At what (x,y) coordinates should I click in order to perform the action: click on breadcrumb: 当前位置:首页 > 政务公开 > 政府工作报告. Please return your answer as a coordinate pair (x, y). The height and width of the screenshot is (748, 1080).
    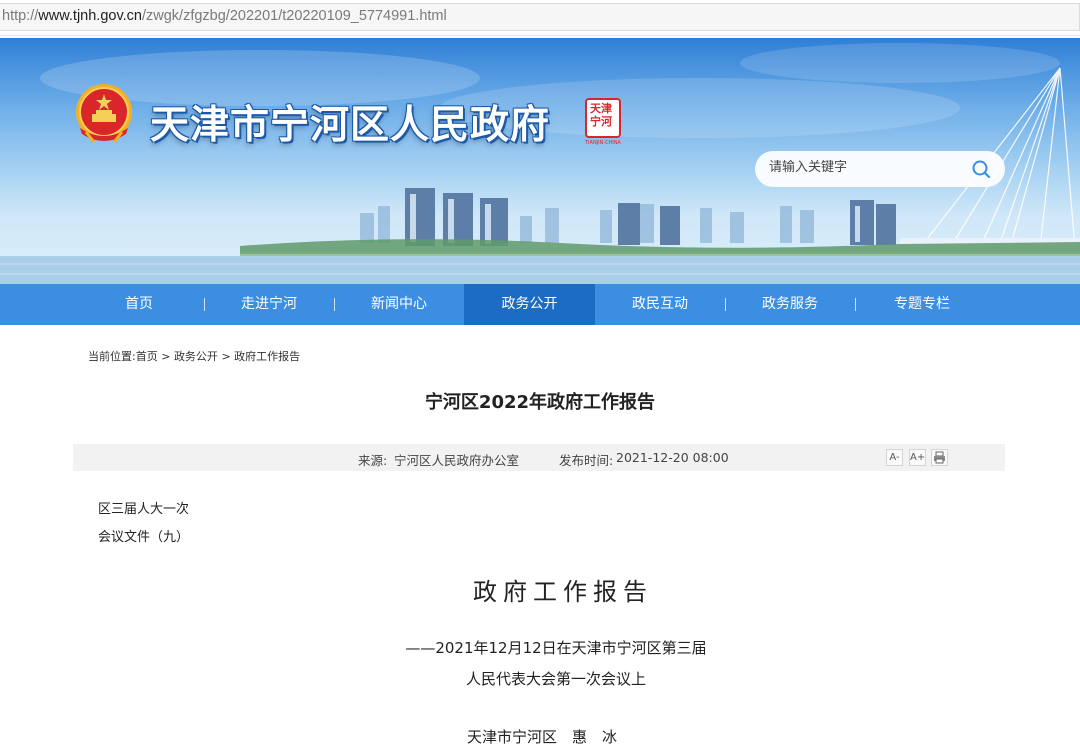
    Looking at the image, I should click on (194, 356).